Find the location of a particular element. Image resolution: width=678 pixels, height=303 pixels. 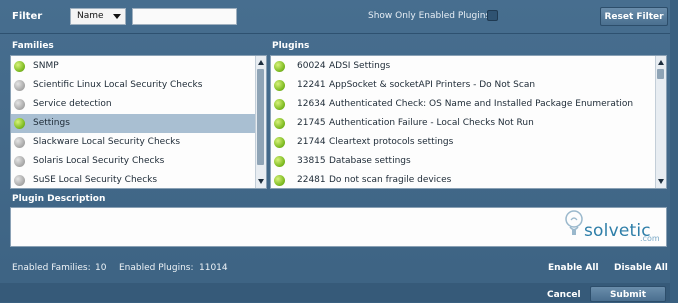

plugin-description-box: solvetic .com is located at coordinates (338, 227).